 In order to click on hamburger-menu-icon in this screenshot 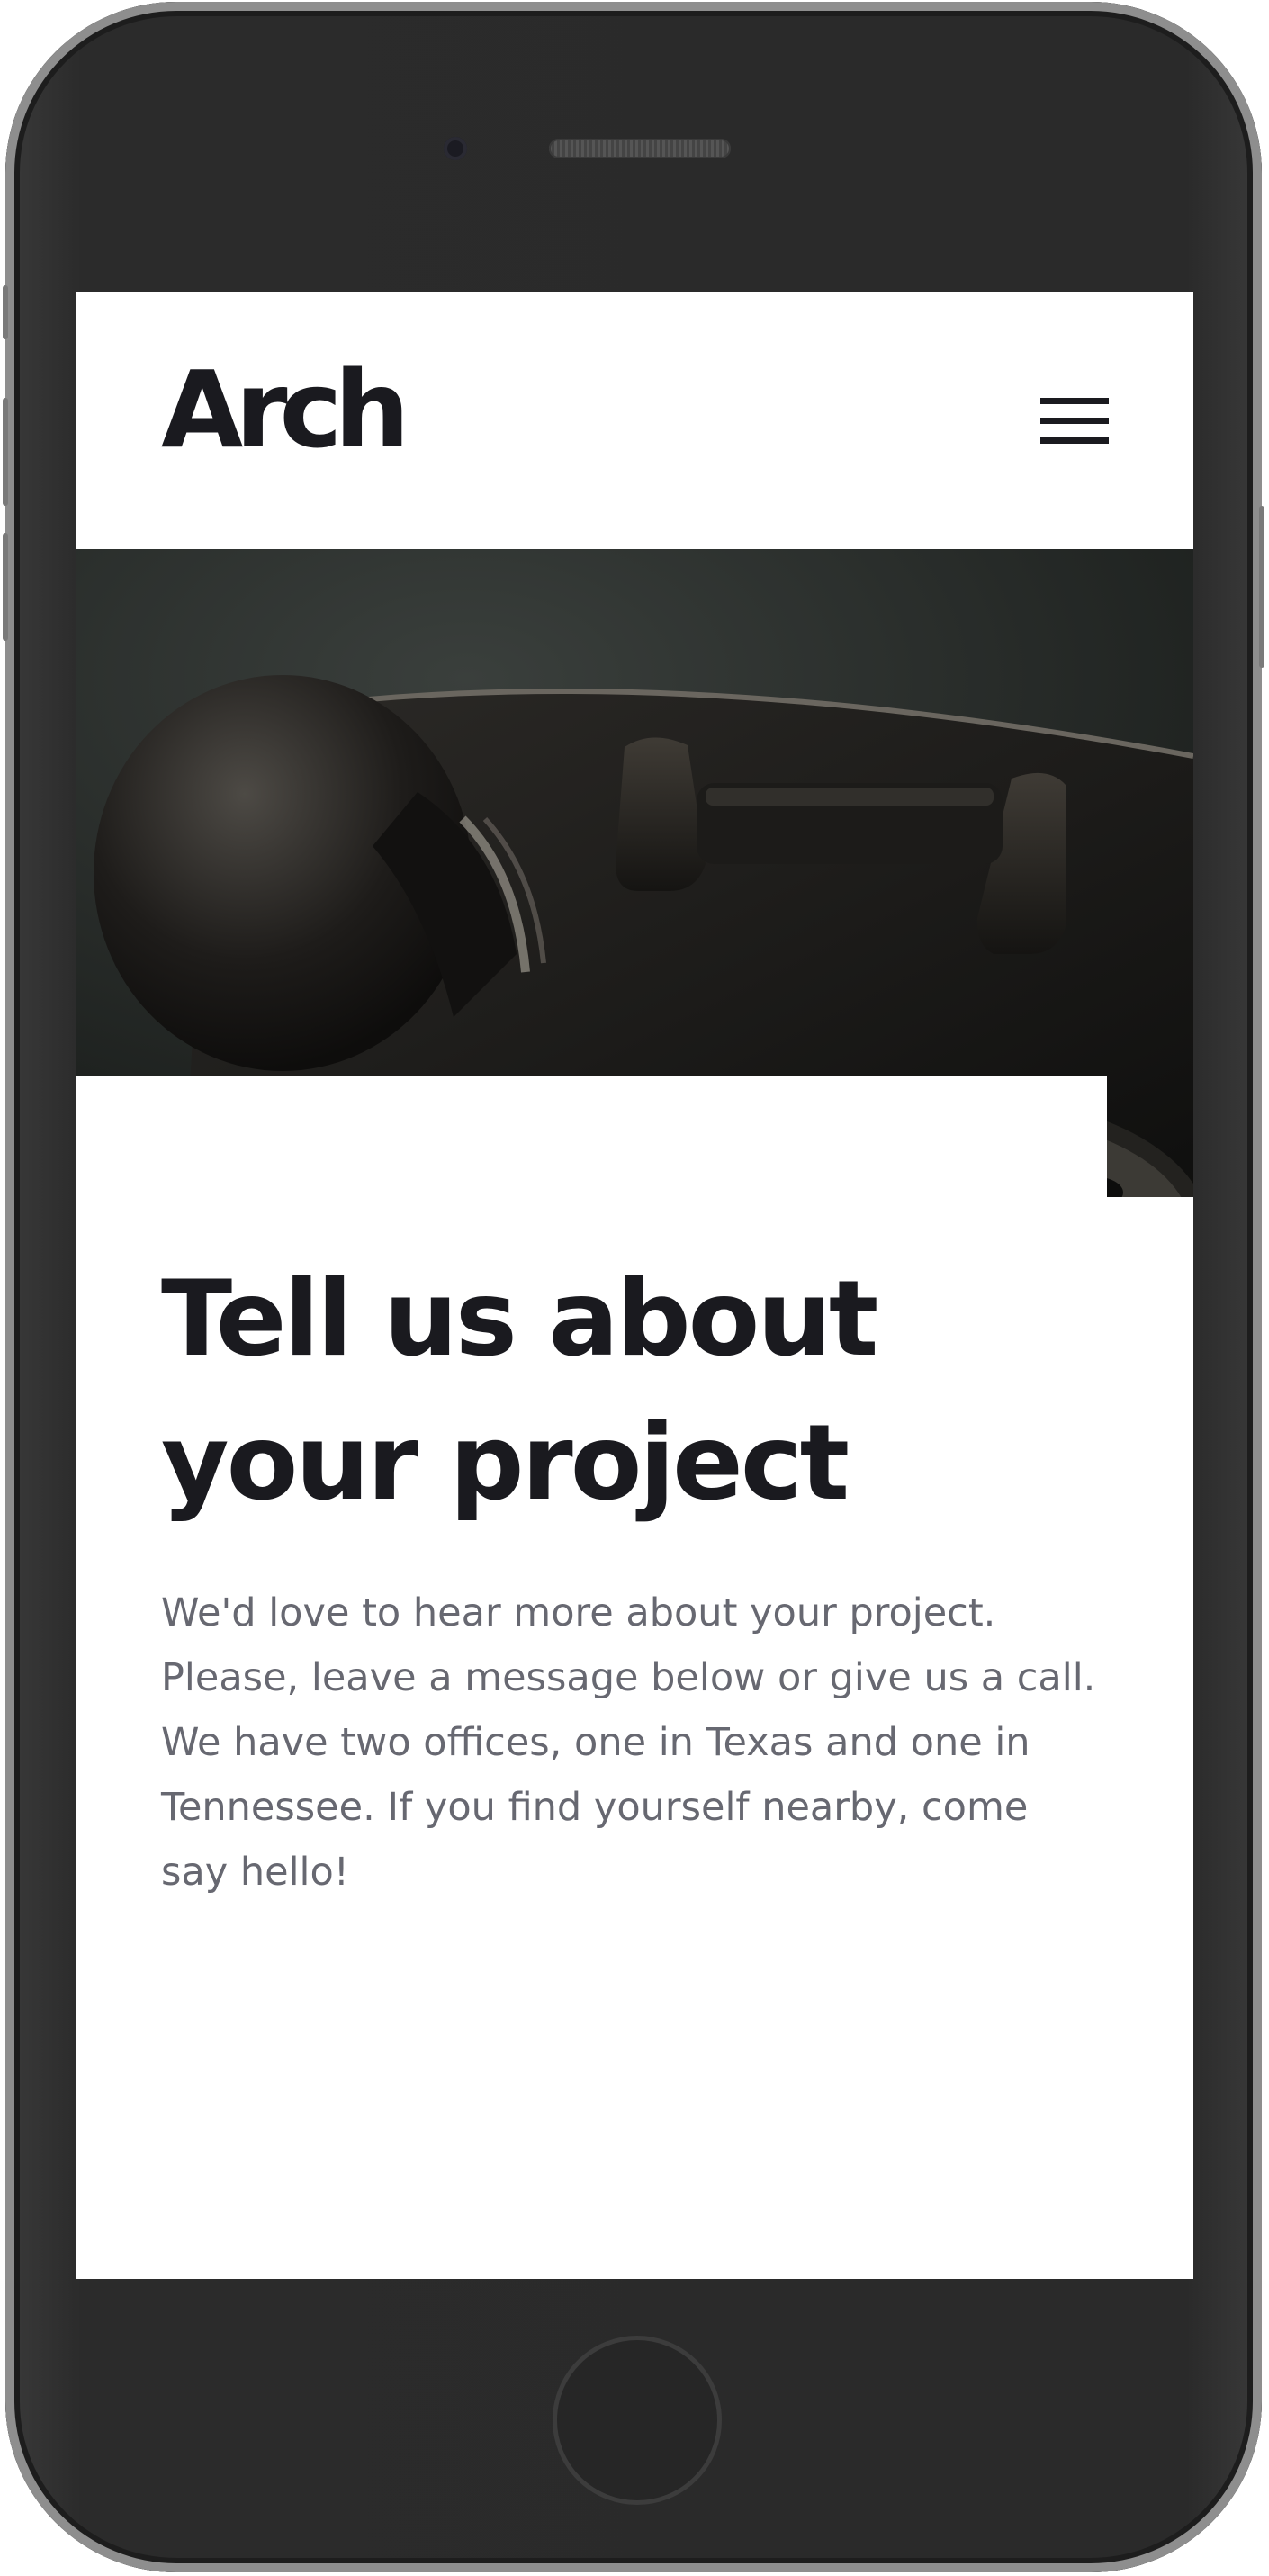, I will do `click(1074, 421)`.